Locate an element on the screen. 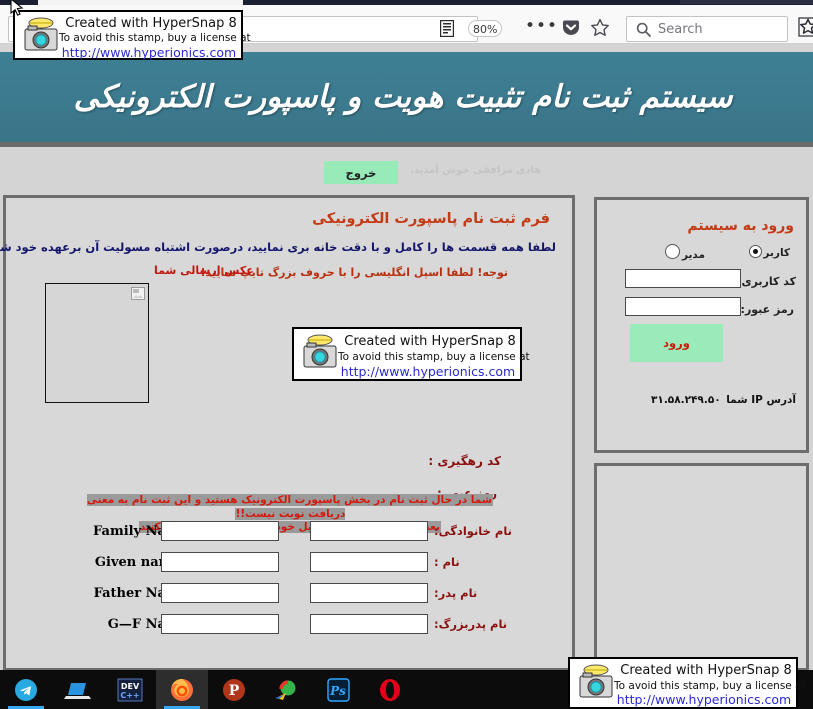  taskbar-item-idm is located at coordinates (286, 689).